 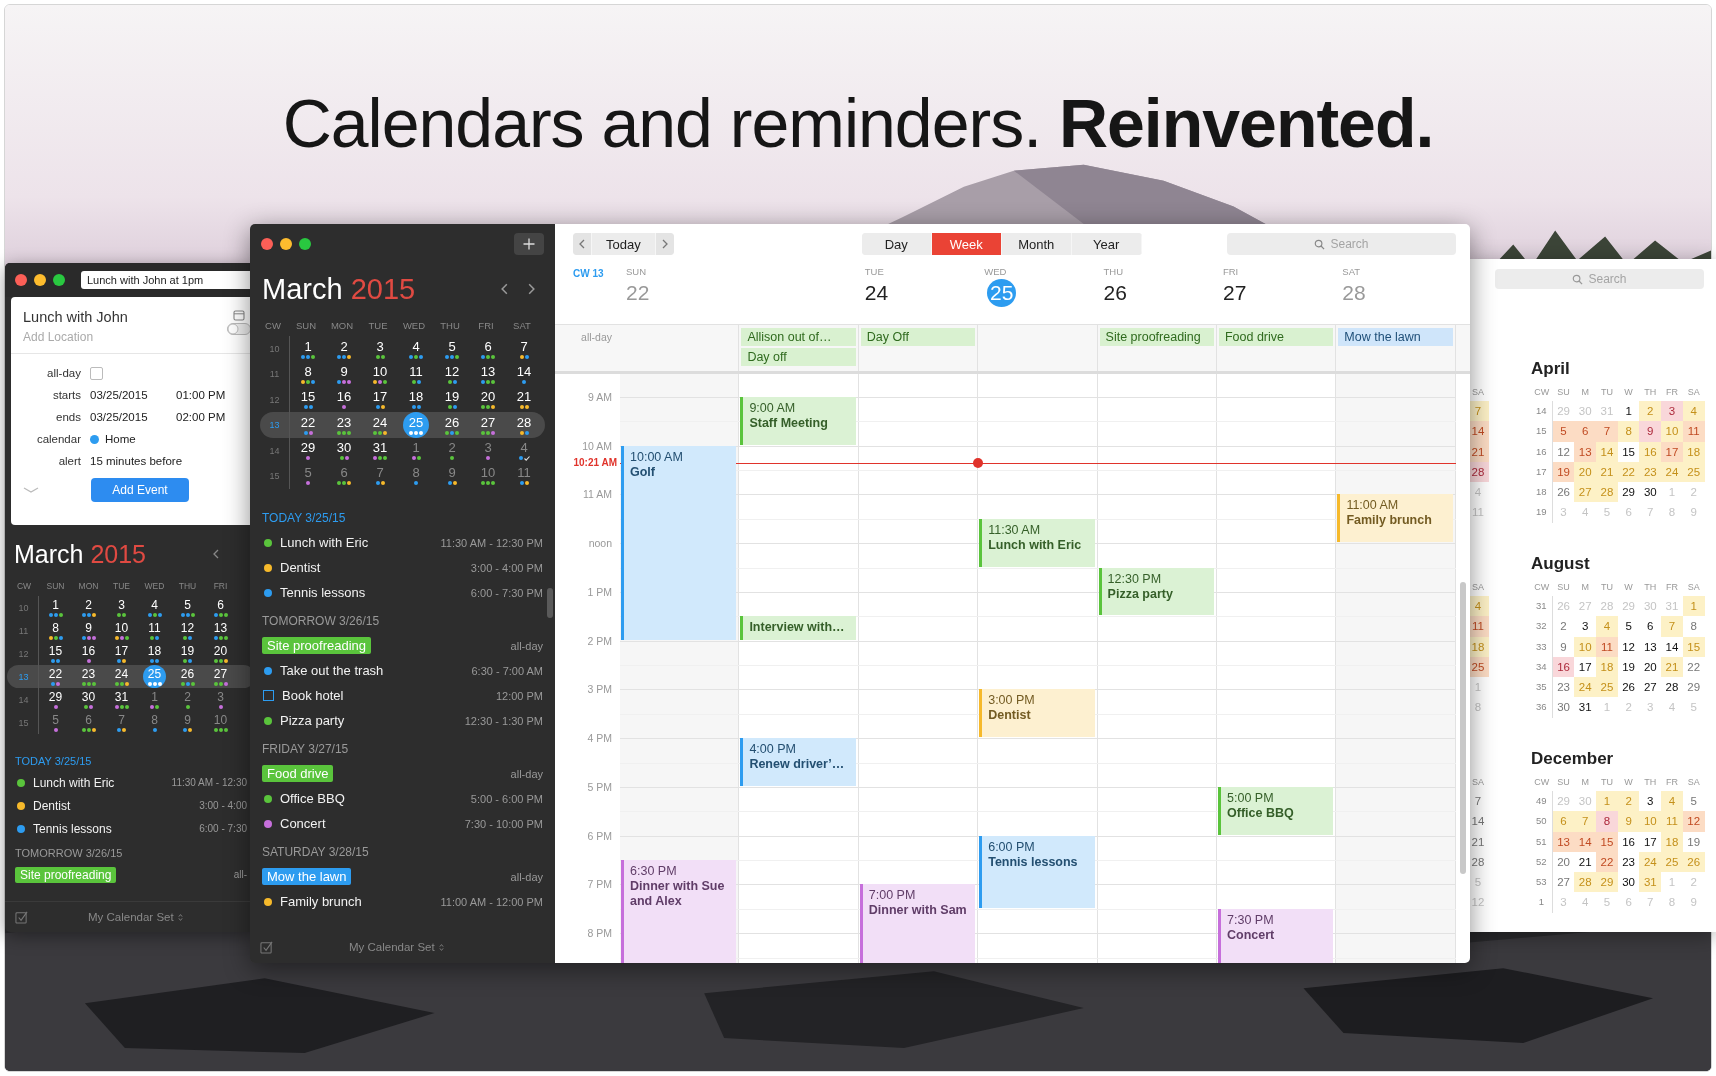 I want to click on year-day: 13, so click(x=1650, y=646).